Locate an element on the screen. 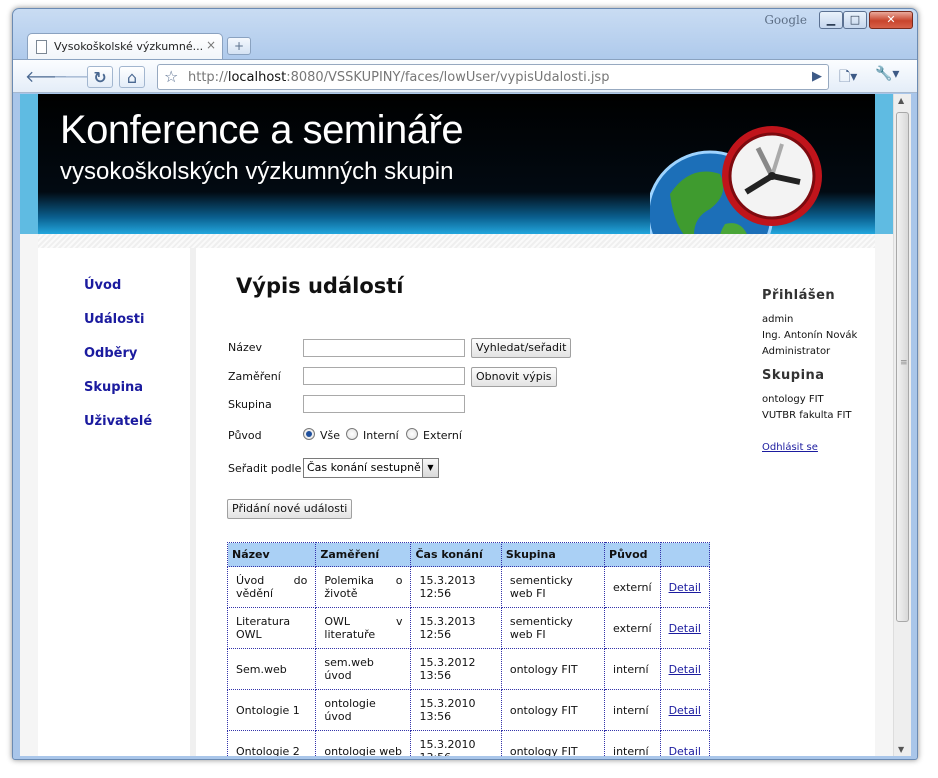 This screenshot has height=778, width=938. maximize-button: □ is located at coordinates (855, 20).